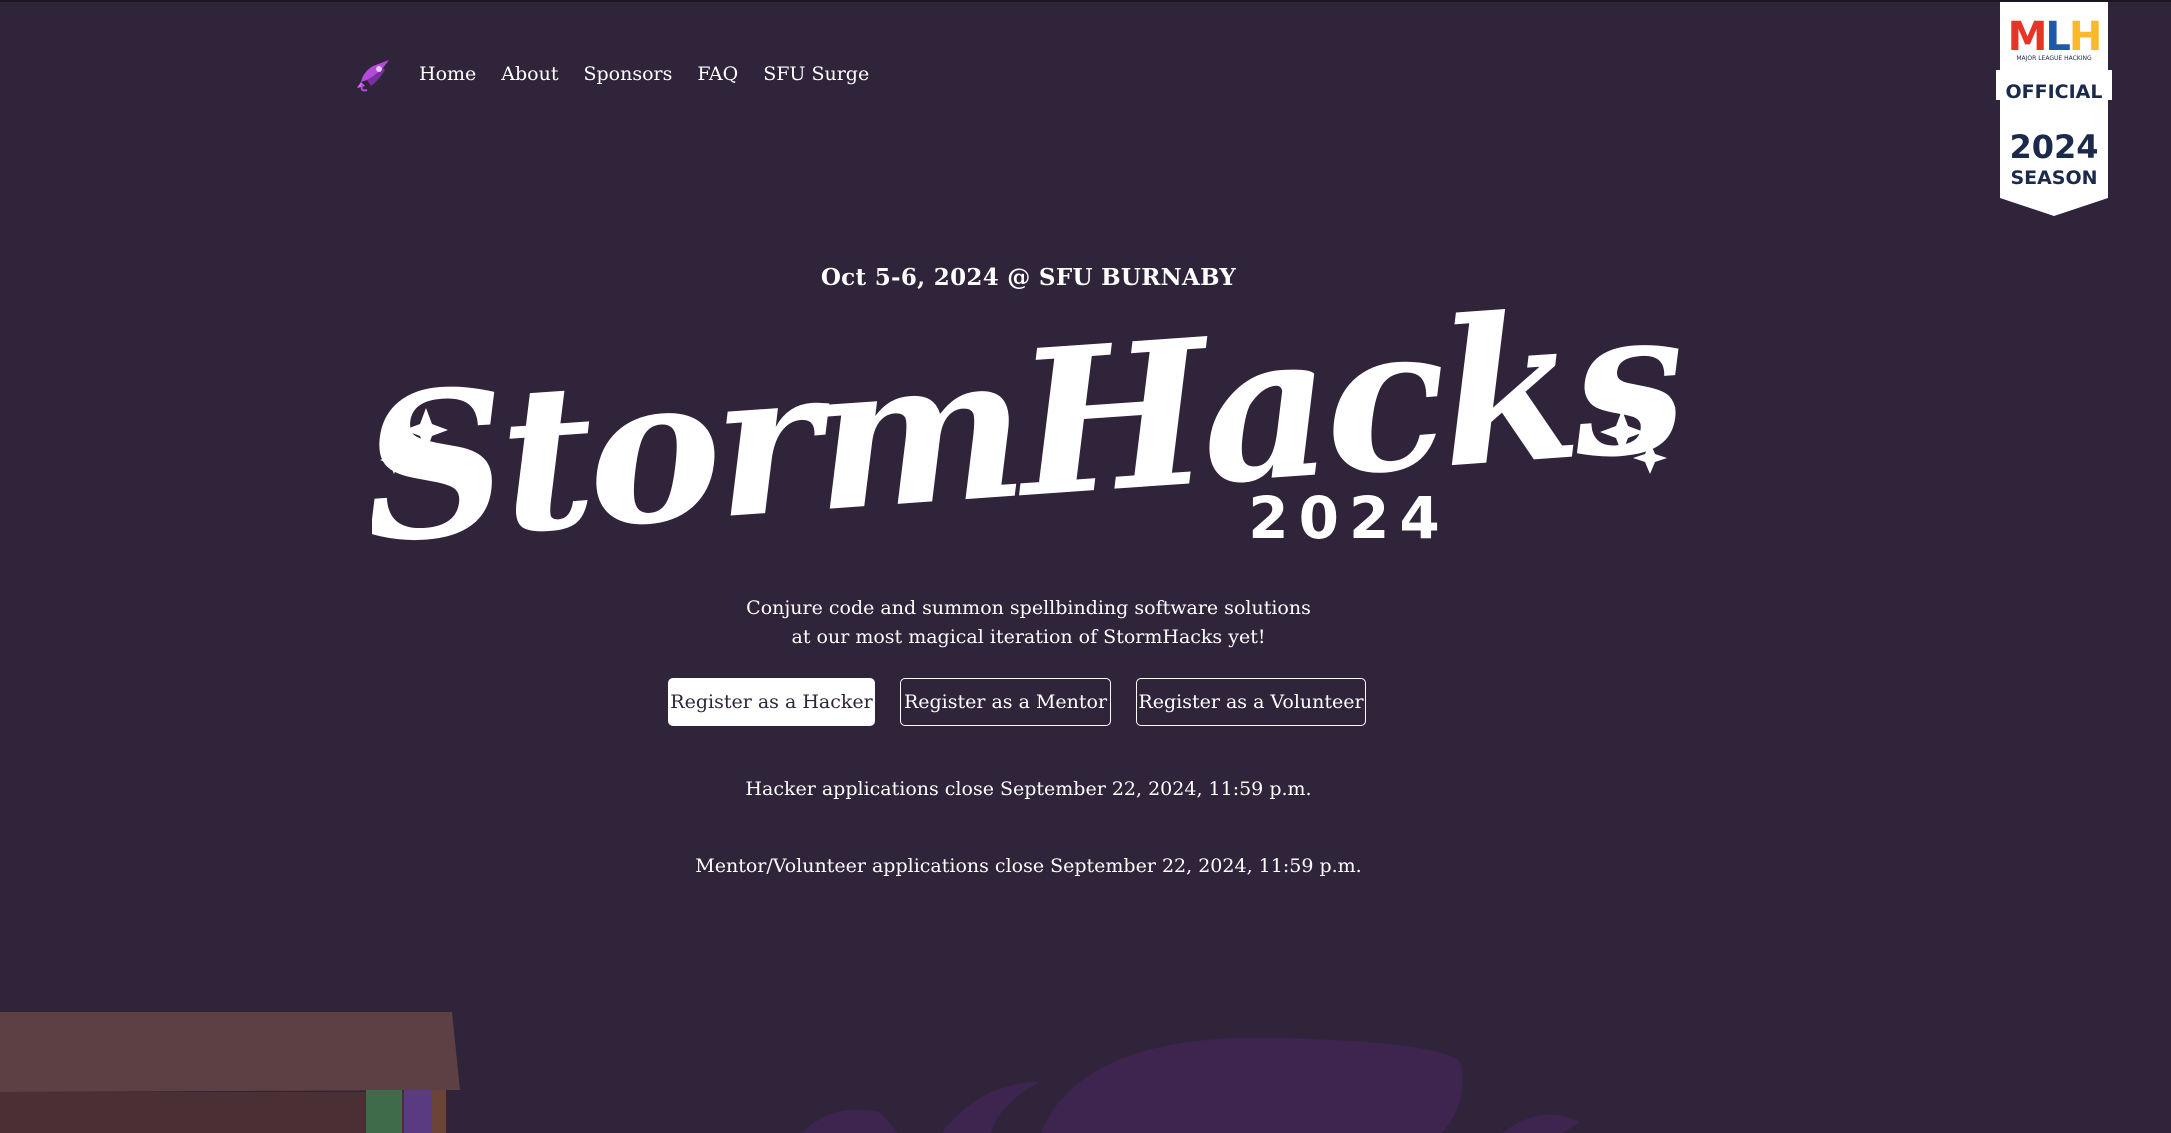 This screenshot has width=2171, height=1133. What do you see at coordinates (230, 1052) in the screenshot?
I see `bookshelf-icon` at bounding box center [230, 1052].